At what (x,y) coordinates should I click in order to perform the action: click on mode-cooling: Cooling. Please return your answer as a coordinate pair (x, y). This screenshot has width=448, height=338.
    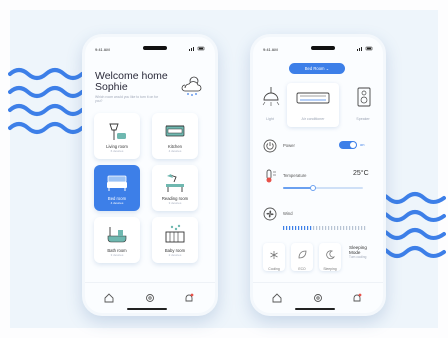
    Looking at the image, I should click on (274, 257).